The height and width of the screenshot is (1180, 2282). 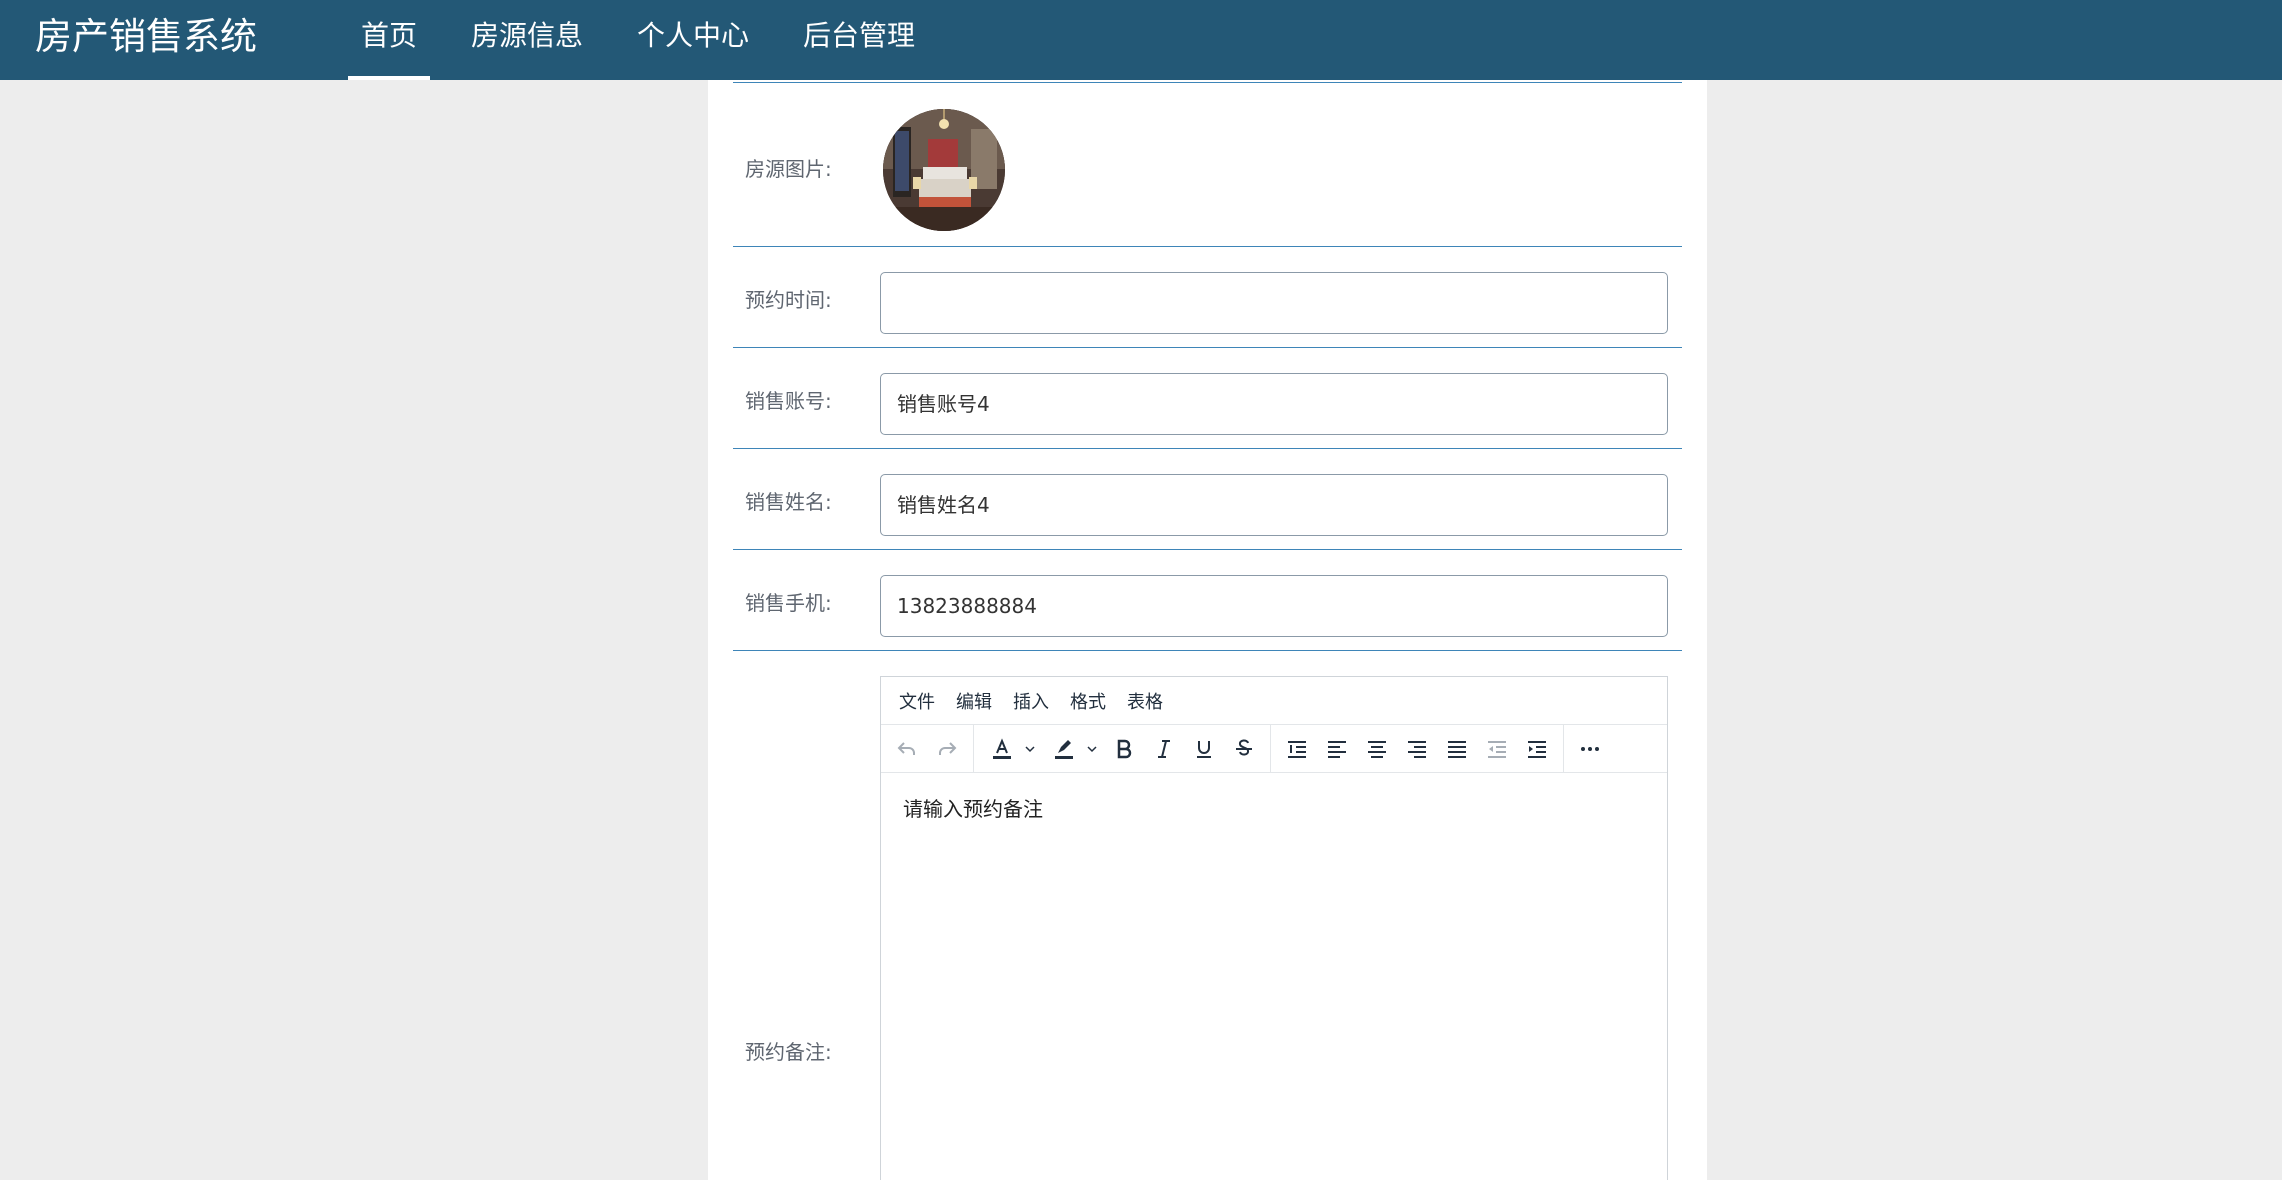 I want to click on remark-editor-body: 请输入预约备注, so click(x=1274, y=807).